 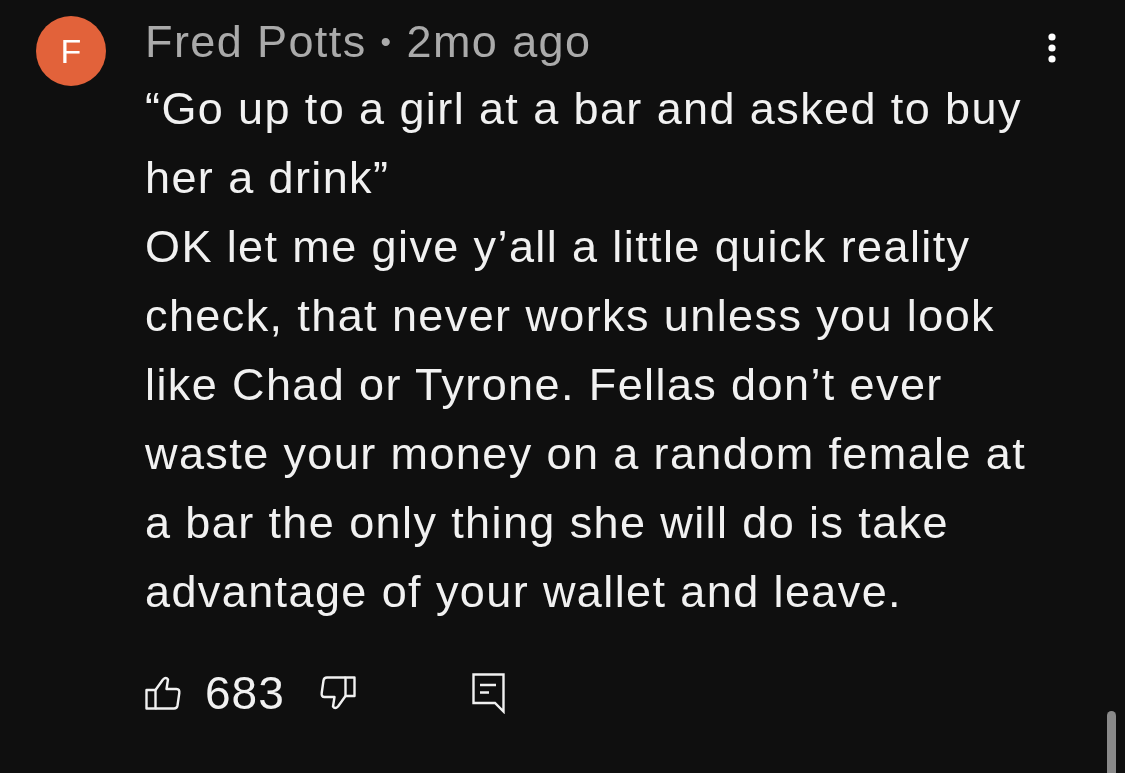 I want to click on author-name: Fred Potts, so click(x=256, y=42).